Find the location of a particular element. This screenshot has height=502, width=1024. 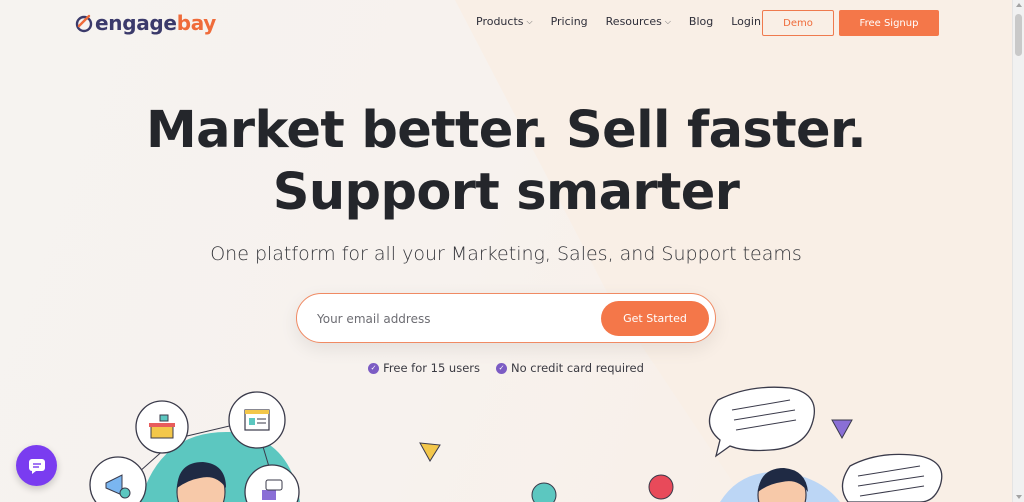

nav-resources: Resources ⌵ is located at coordinates (638, 21).